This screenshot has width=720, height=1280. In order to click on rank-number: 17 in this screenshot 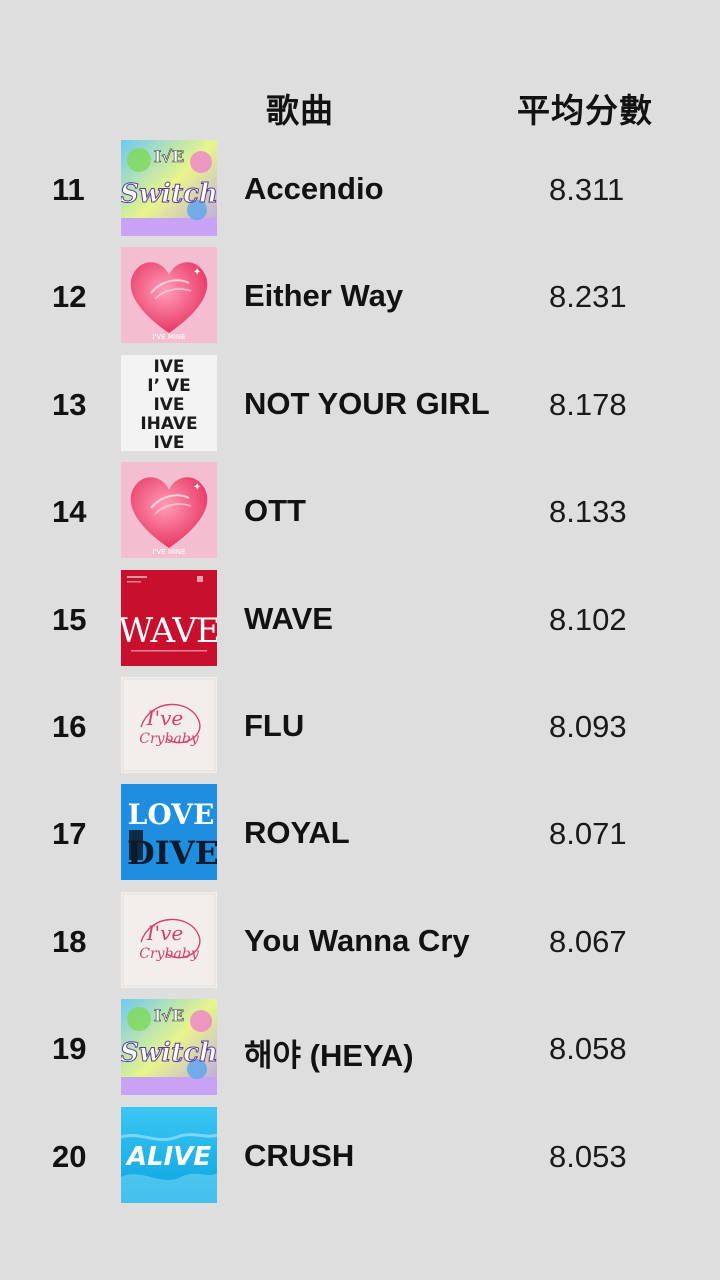, I will do `click(69, 834)`.